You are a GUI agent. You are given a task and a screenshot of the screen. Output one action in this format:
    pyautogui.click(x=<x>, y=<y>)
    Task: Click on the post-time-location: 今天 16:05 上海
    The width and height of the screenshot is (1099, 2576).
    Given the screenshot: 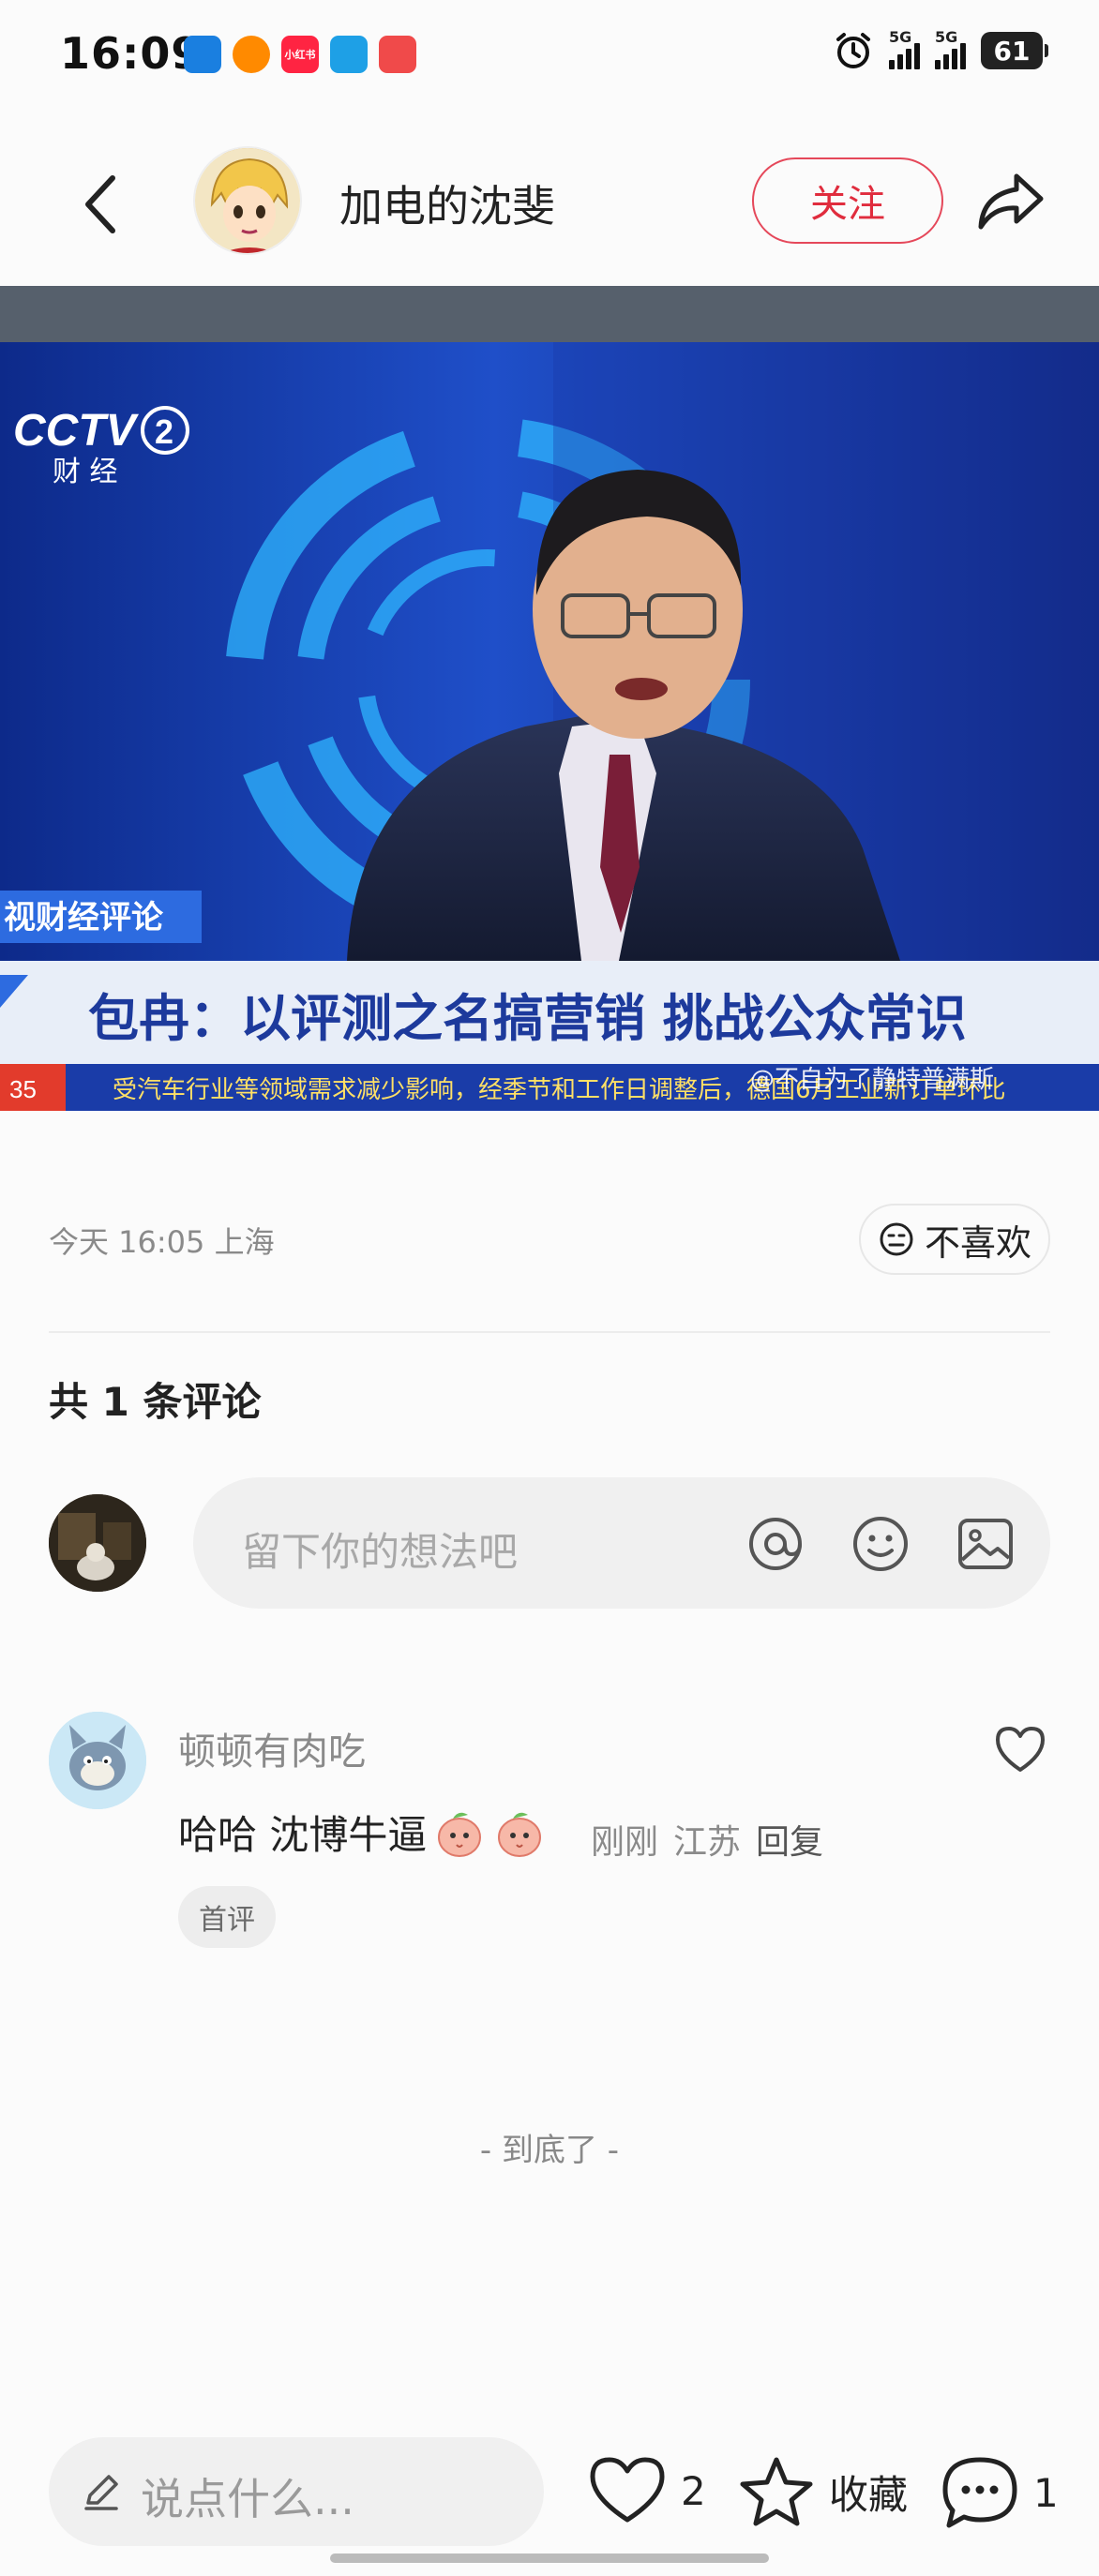 What is the action you would take?
    pyautogui.click(x=162, y=1242)
    